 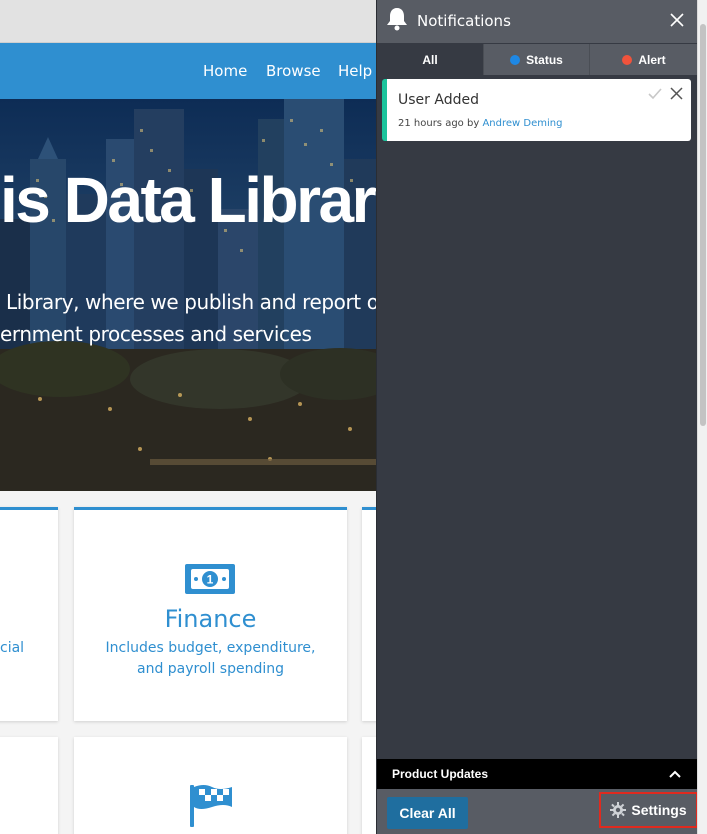 I want to click on notifications-footer: Clear All Settings, so click(x=537, y=811).